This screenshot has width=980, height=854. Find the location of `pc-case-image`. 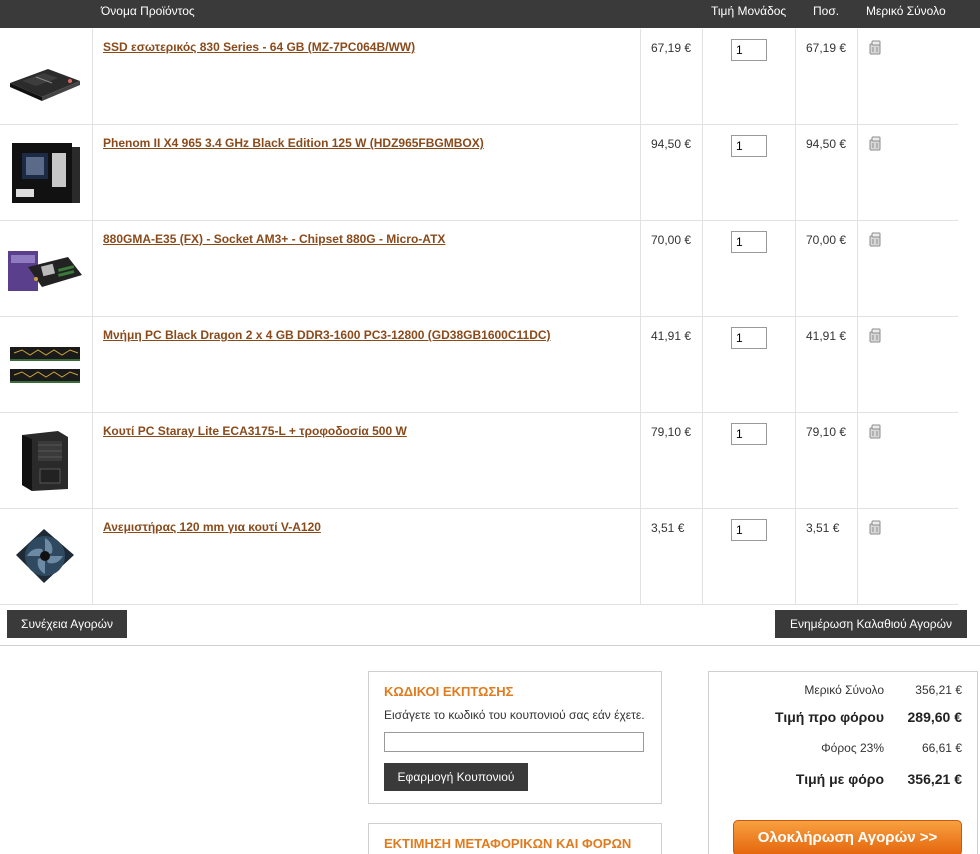

pc-case-image is located at coordinates (45, 460).